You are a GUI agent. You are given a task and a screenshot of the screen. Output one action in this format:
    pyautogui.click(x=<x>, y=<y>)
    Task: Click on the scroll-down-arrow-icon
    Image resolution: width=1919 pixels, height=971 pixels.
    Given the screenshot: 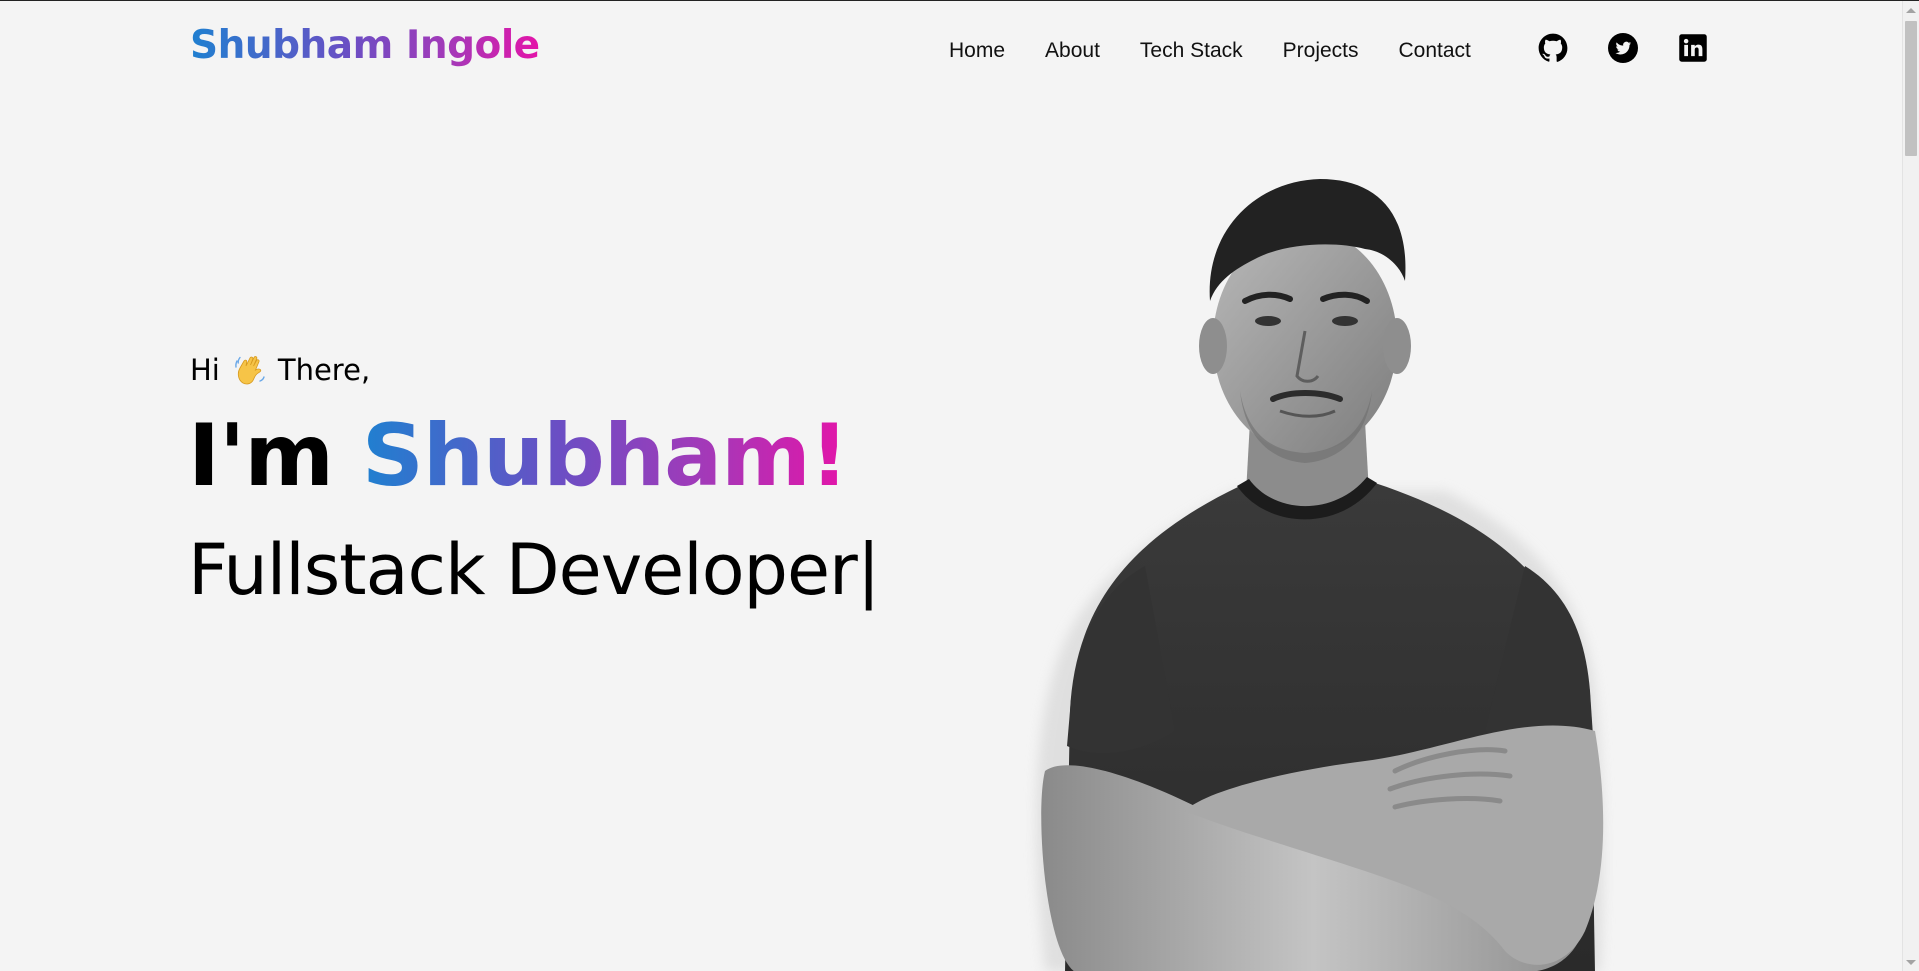 What is the action you would take?
    pyautogui.click(x=1911, y=962)
    